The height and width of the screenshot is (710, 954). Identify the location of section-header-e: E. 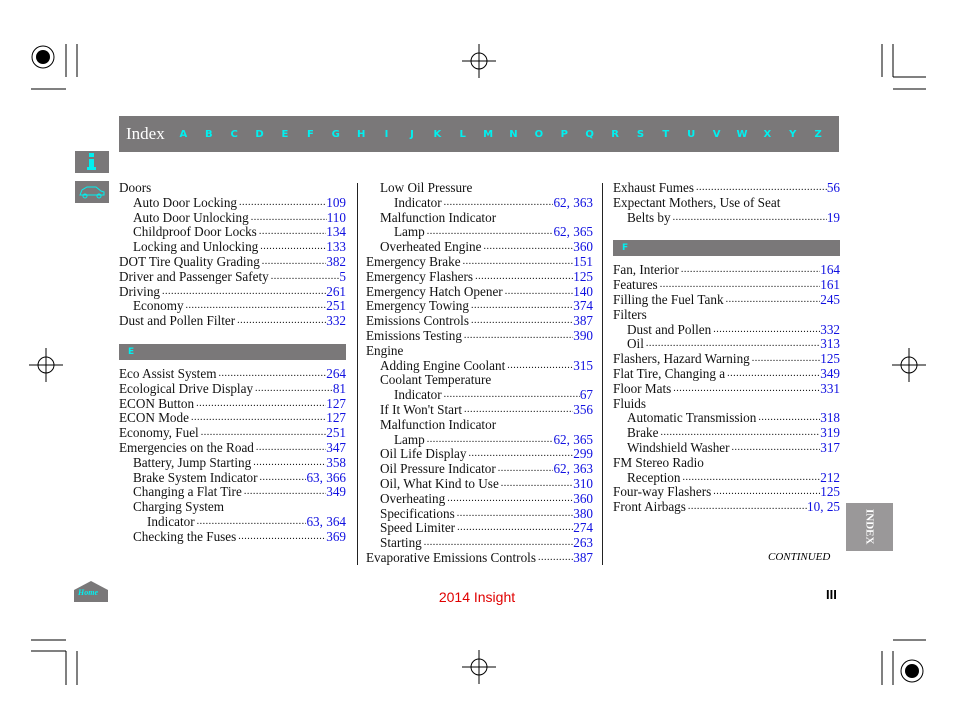
(232, 351).